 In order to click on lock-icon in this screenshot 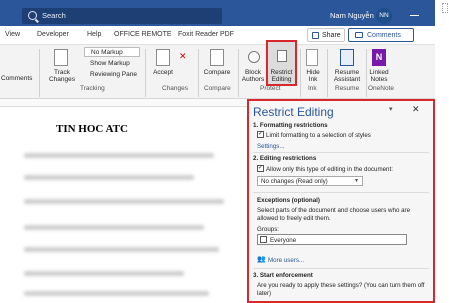, I will do `click(282, 56)`.